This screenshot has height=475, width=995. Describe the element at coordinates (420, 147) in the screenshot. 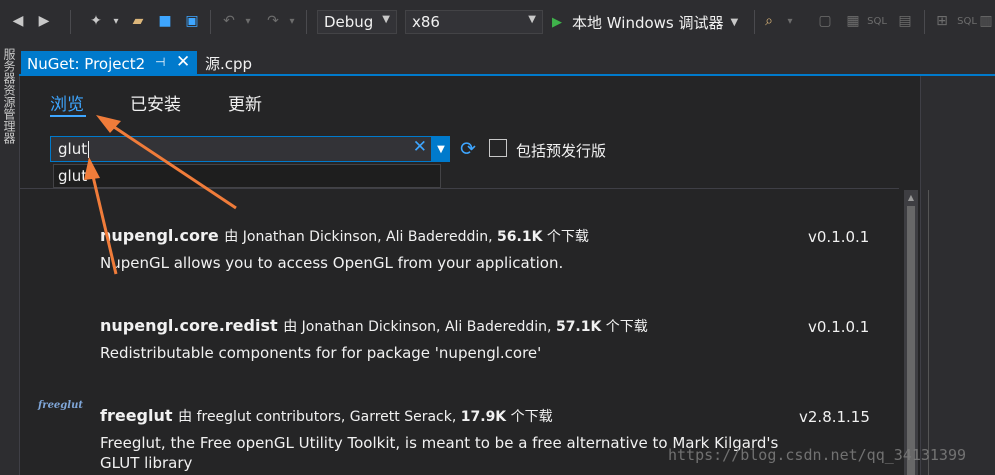

I see `clear-icon: ✕` at that location.